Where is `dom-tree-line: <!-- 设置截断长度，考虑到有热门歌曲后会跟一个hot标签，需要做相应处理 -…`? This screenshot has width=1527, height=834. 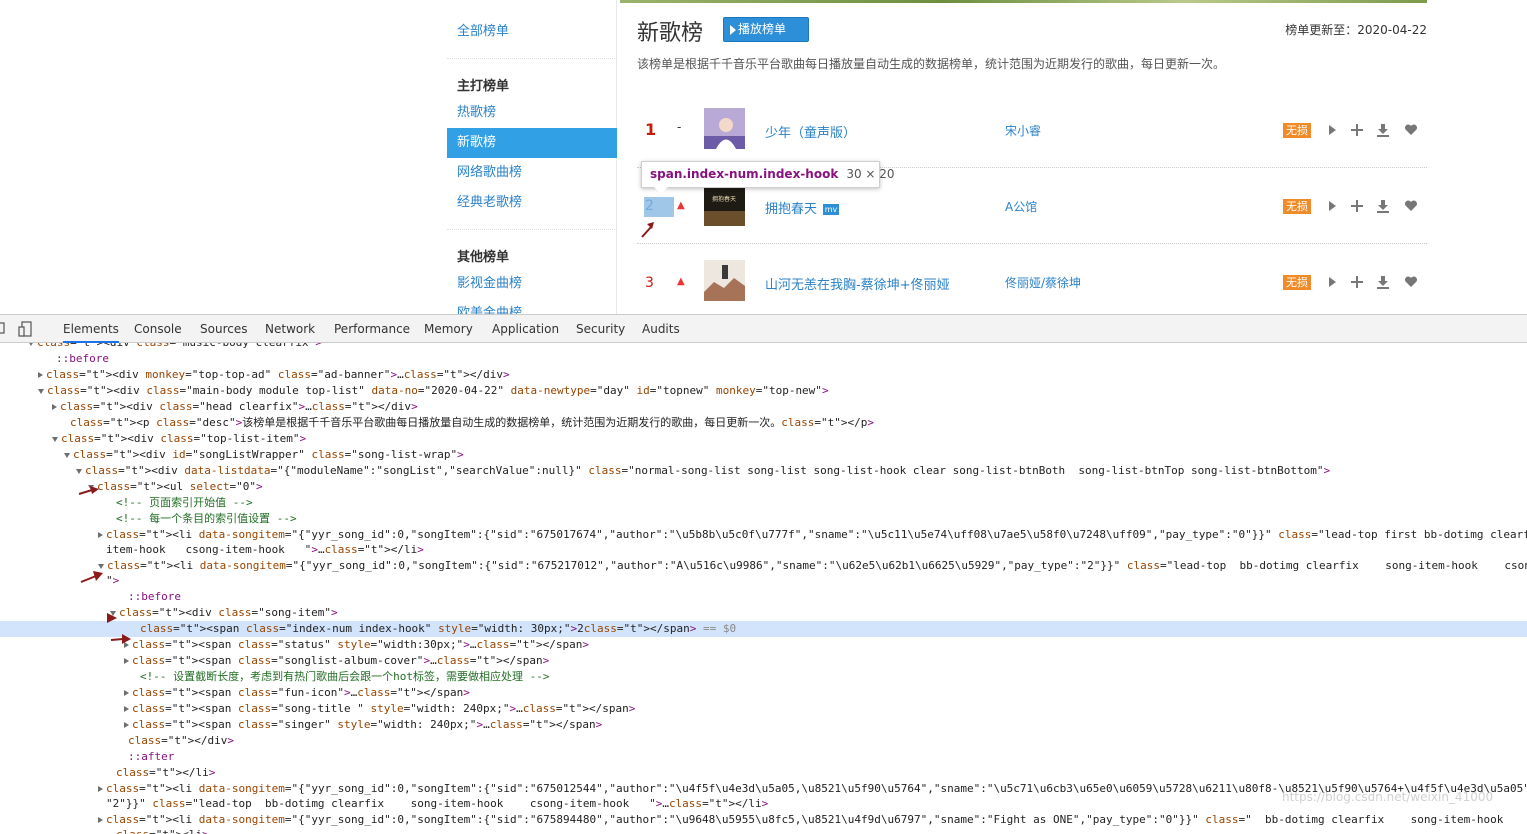
dom-tree-line: <!-- 设置截断长度，考虑到有热门歌曲后会跟一个hot标签，需要做相应处理 -… is located at coordinates (763, 677).